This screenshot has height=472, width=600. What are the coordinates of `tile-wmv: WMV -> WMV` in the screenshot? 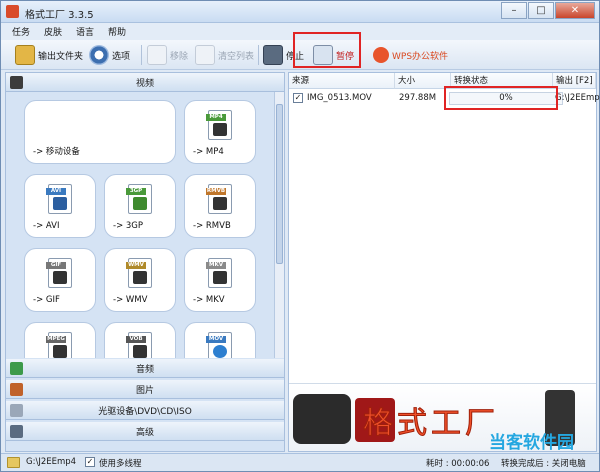 It's located at (140, 280).